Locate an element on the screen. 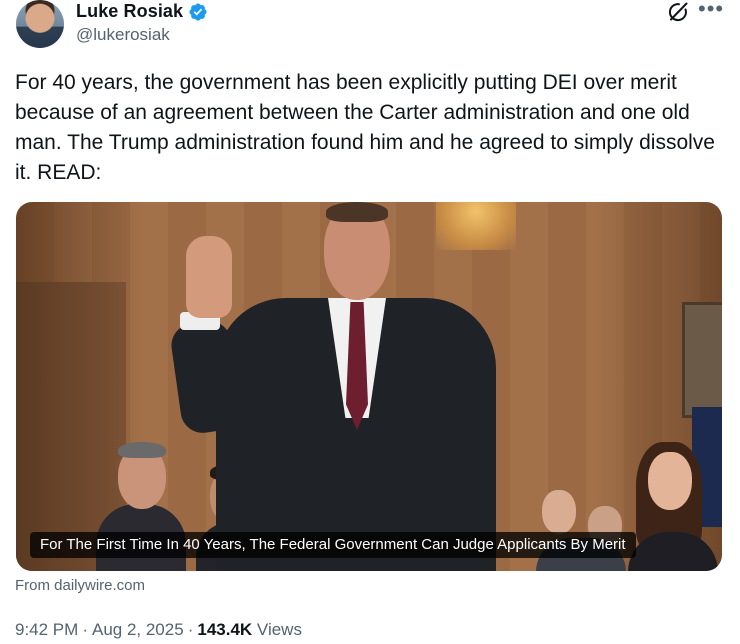 This screenshot has height=644, width=740. tweet-meta: 9:42 PM · Aug 2, 2025 · 143.4K Views is located at coordinates (158, 630).